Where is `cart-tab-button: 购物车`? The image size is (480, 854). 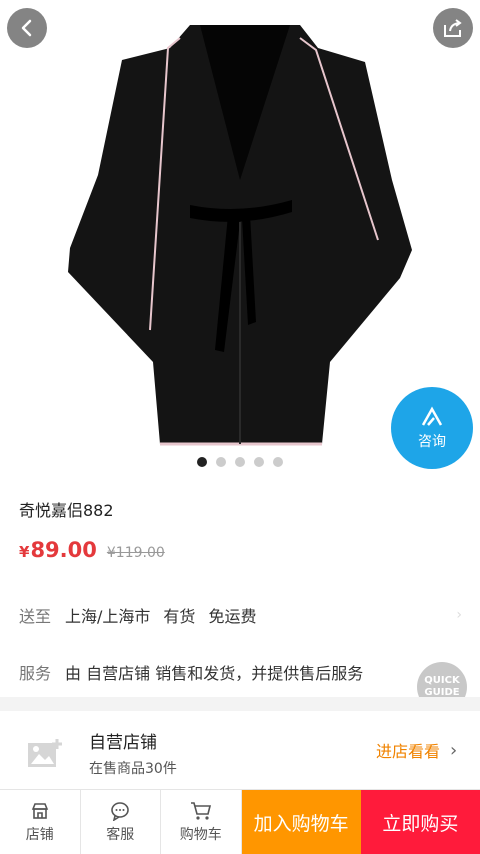
cart-tab-button: 购物车 is located at coordinates (201, 822).